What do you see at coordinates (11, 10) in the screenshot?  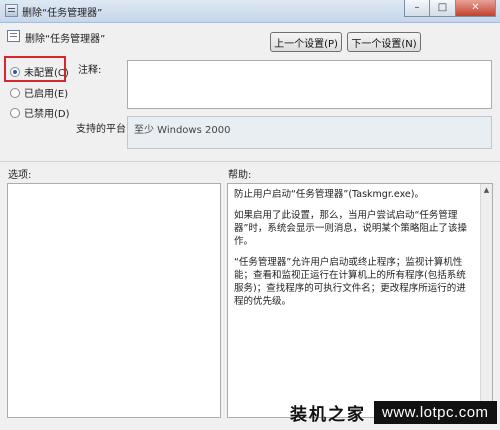 I see `window-icon` at bounding box center [11, 10].